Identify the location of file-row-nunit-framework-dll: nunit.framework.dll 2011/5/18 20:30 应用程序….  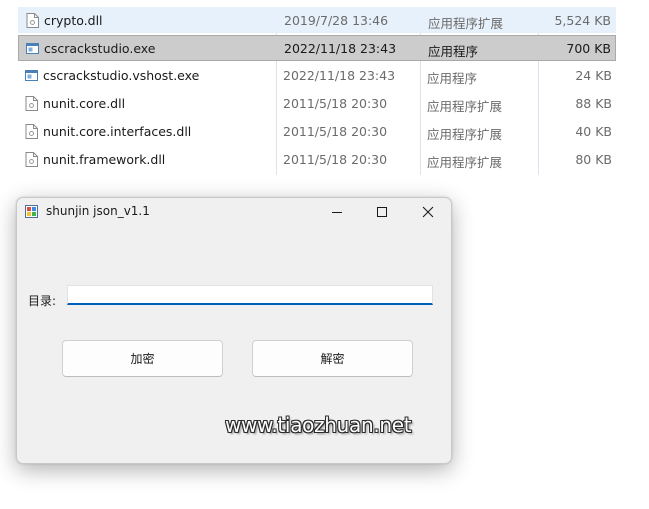
(317, 160).